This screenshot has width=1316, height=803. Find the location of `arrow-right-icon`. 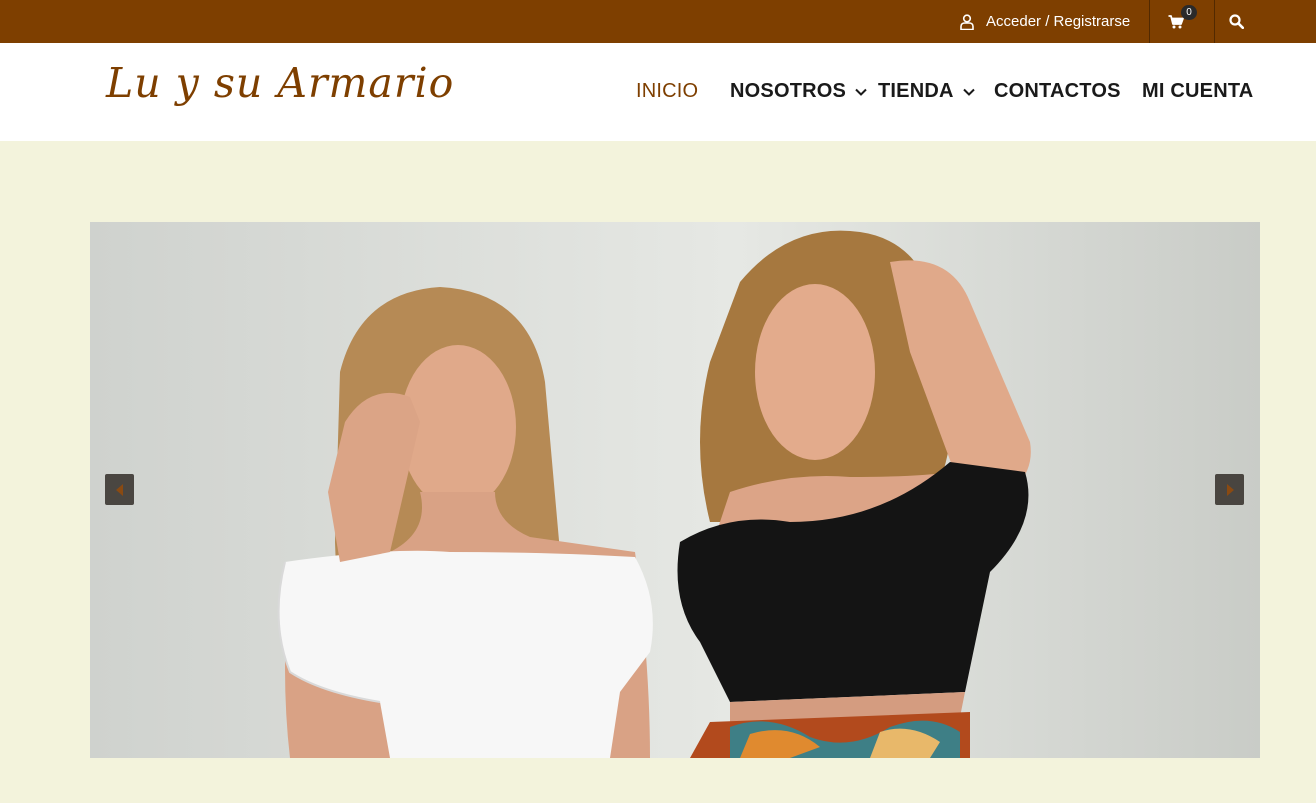

arrow-right-icon is located at coordinates (1230, 489).